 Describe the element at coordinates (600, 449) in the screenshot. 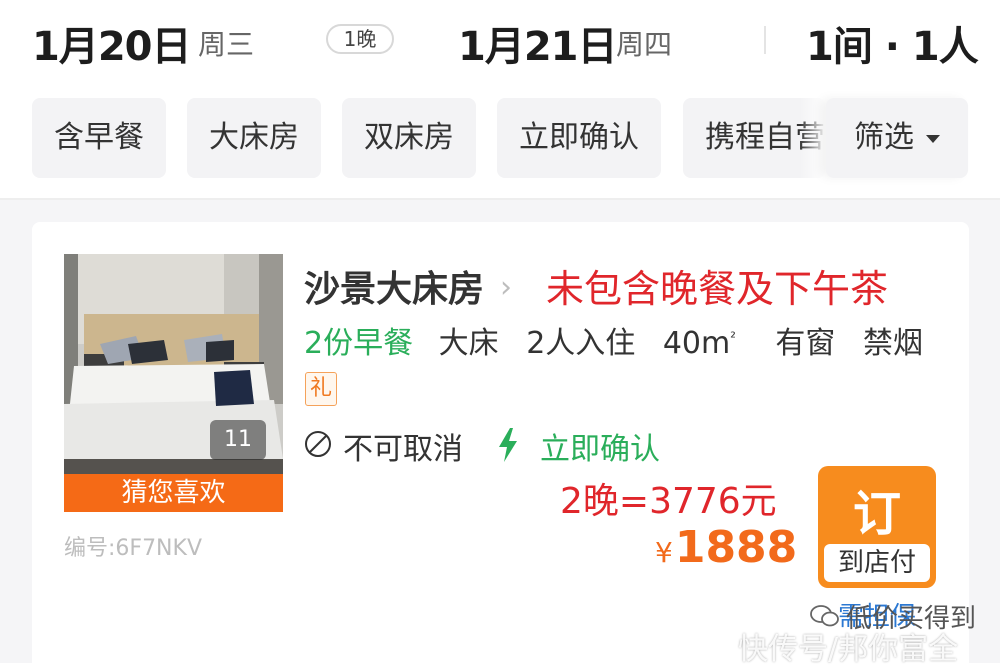

I see `instant-confirm-text: 立即确认` at that location.